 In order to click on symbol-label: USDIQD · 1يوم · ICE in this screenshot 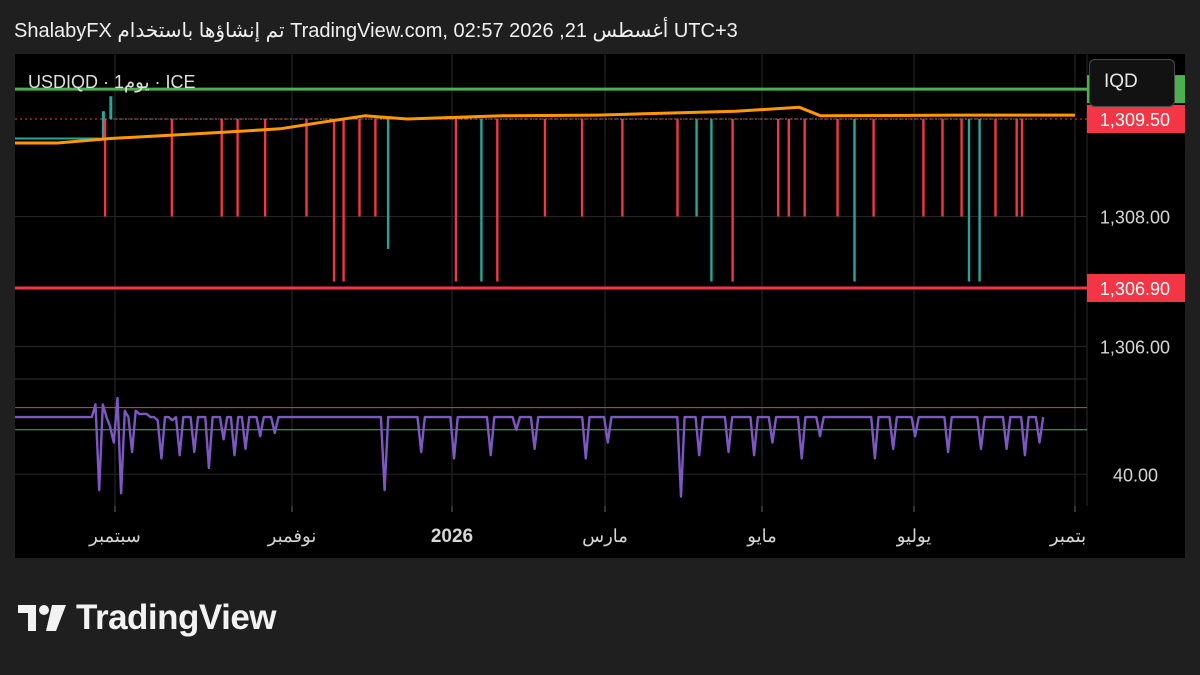, I will do `click(112, 82)`.